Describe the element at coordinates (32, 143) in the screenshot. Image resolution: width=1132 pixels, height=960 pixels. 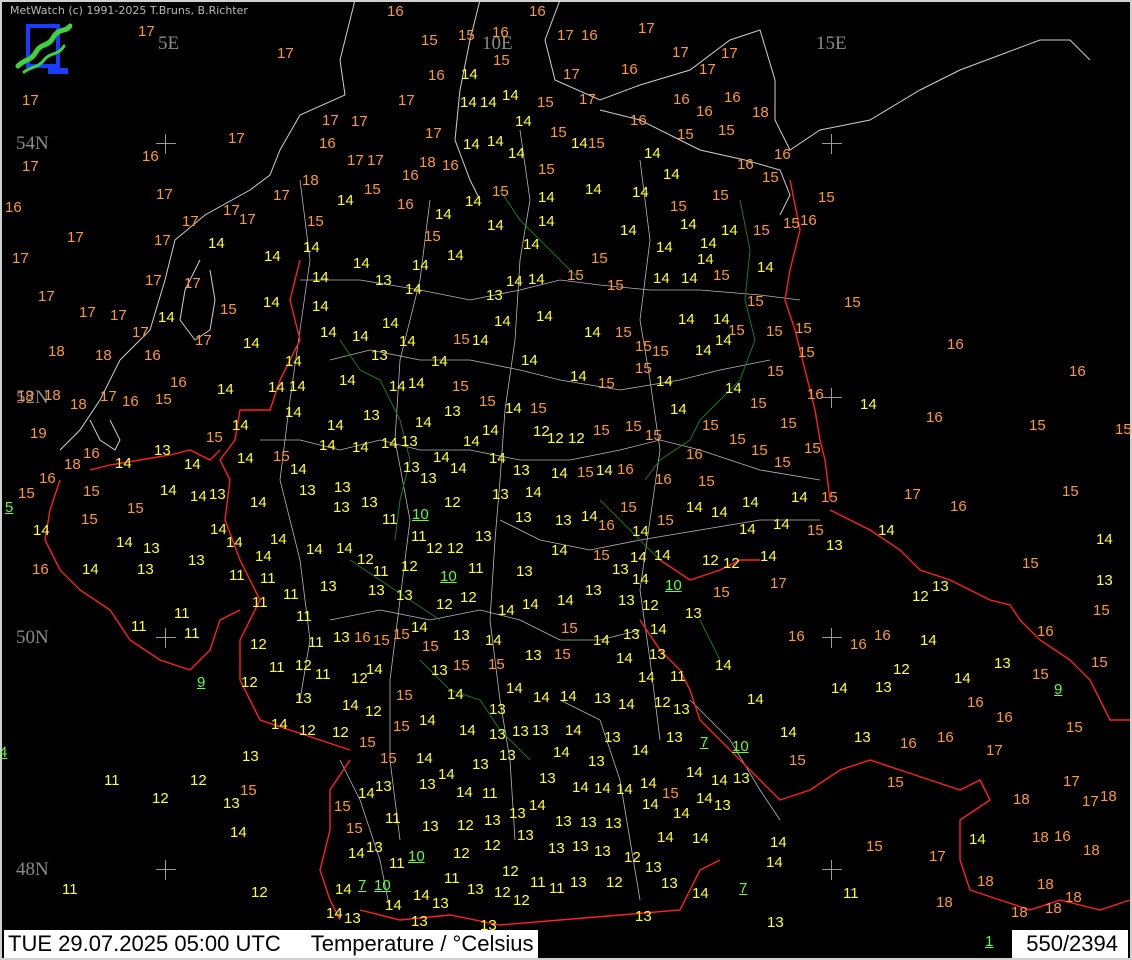
I see `lat-label-54n: 54N` at that location.